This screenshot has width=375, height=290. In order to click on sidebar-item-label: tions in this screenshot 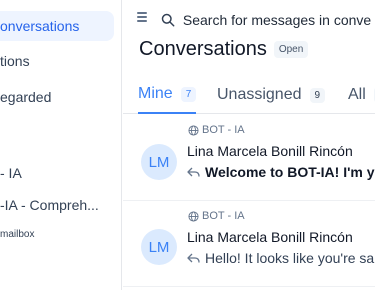, I will do `click(15, 61)`.